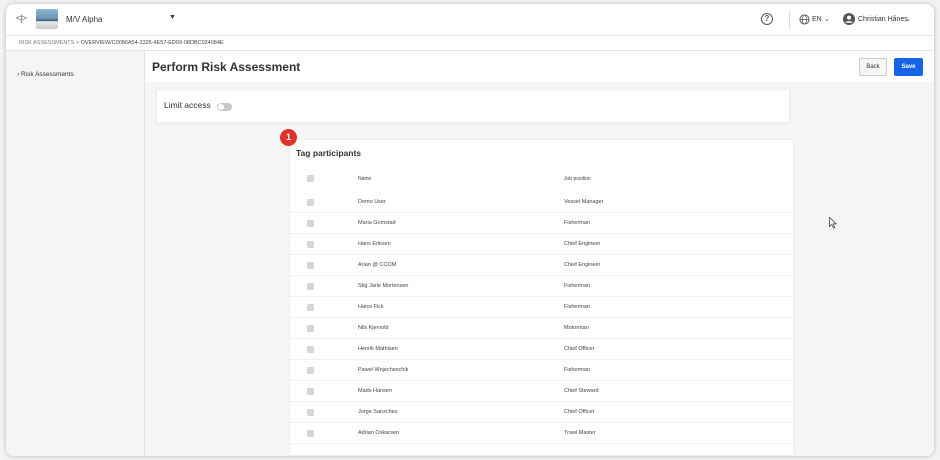 This screenshot has width=940, height=460. I want to click on breadcrumb-root: RISK ASSESSMENTS, so click(46, 43).